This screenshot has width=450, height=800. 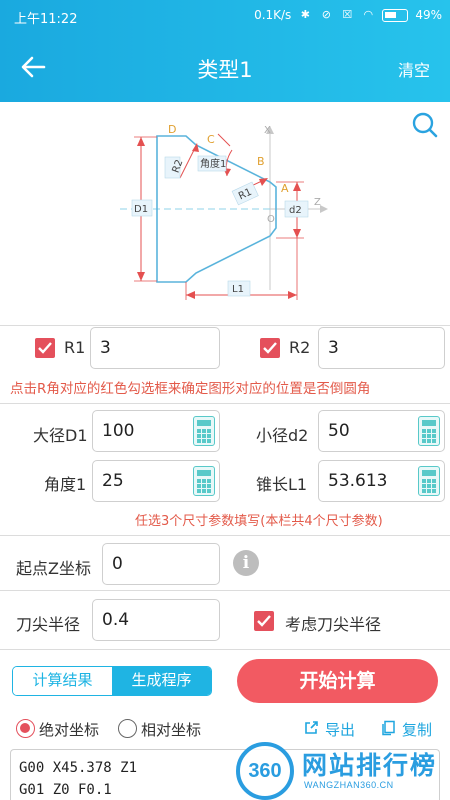 I want to click on r2-checkbox, so click(x=270, y=348).